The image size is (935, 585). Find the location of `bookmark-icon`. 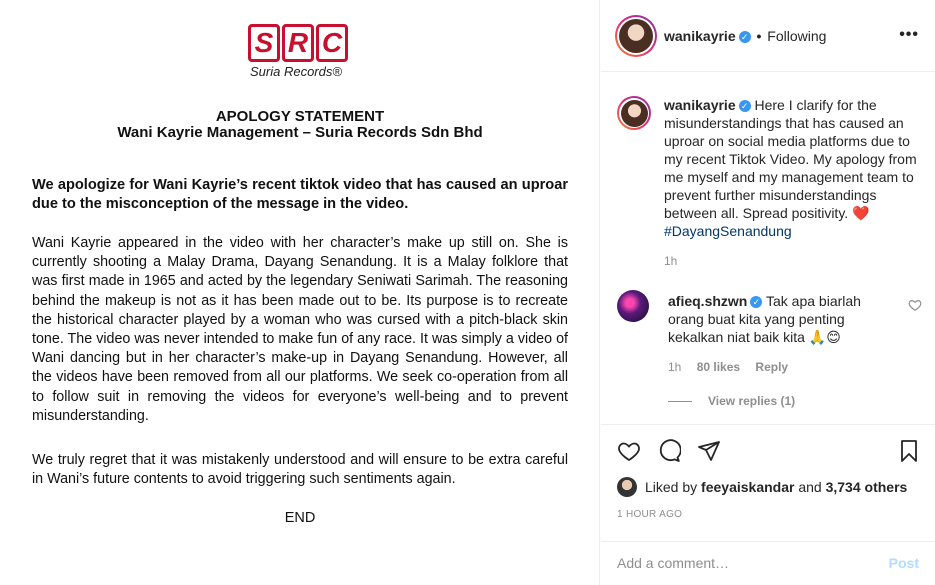

bookmark-icon is located at coordinates (909, 451).